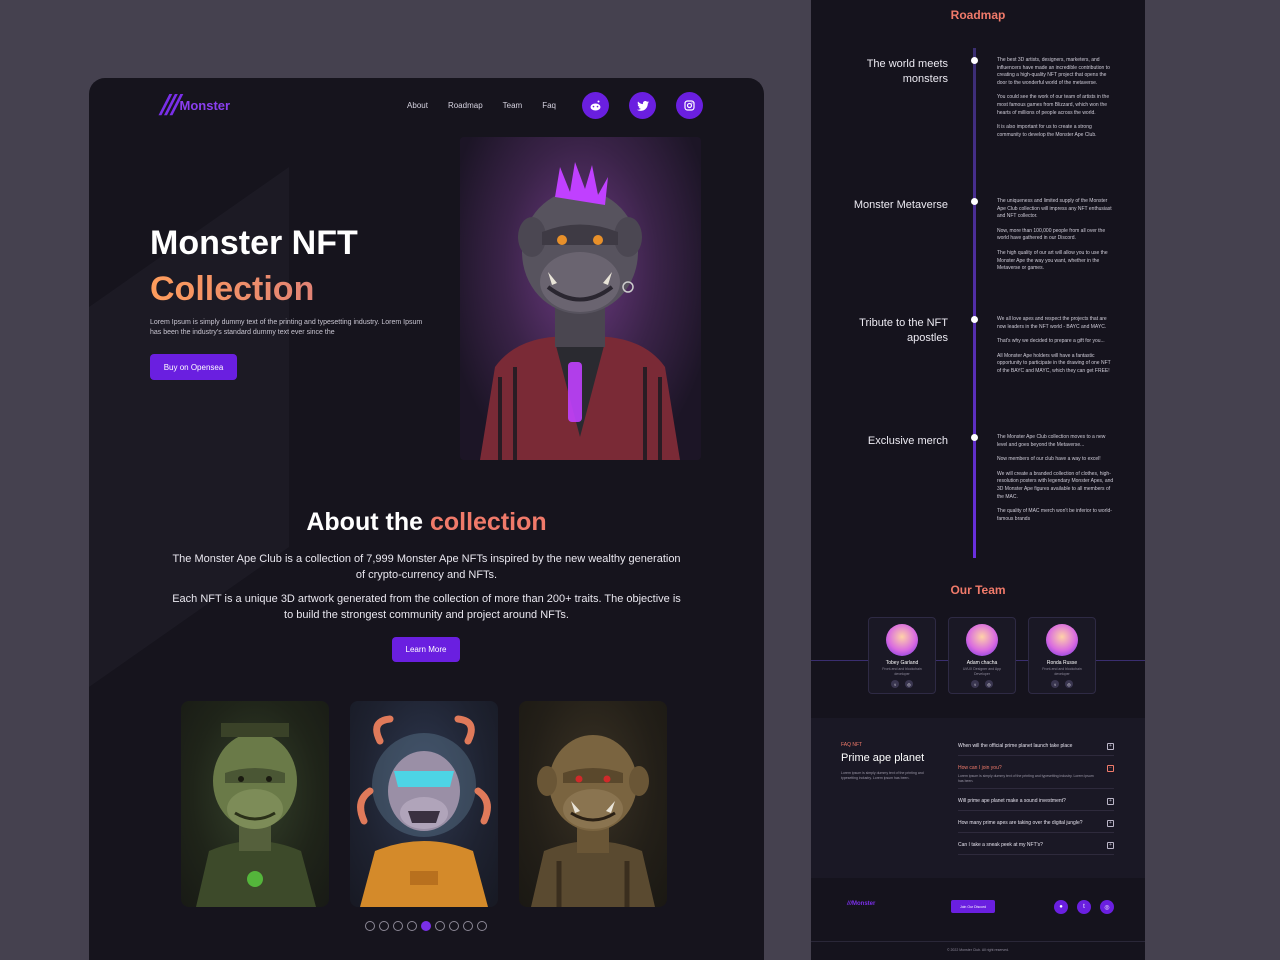 Image resolution: width=1280 pixels, height=960 pixels. Describe the element at coordinates (254, 289) in the screenshot. I see `hero-title-line2: Collection` at that location.